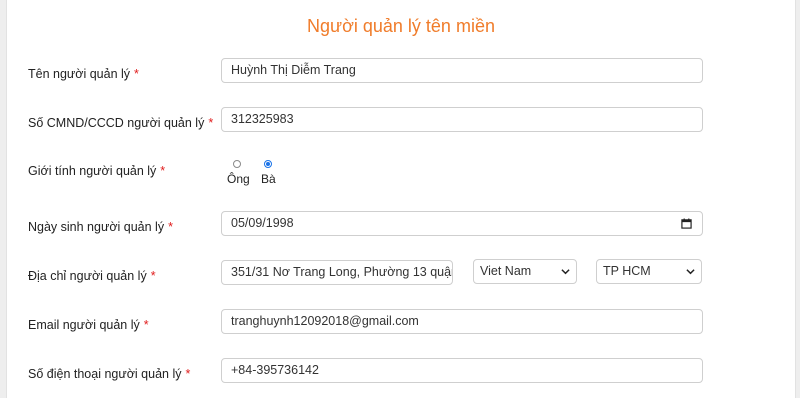  I want to click on name-label: Tên người quản lý *, so click(83, 74).